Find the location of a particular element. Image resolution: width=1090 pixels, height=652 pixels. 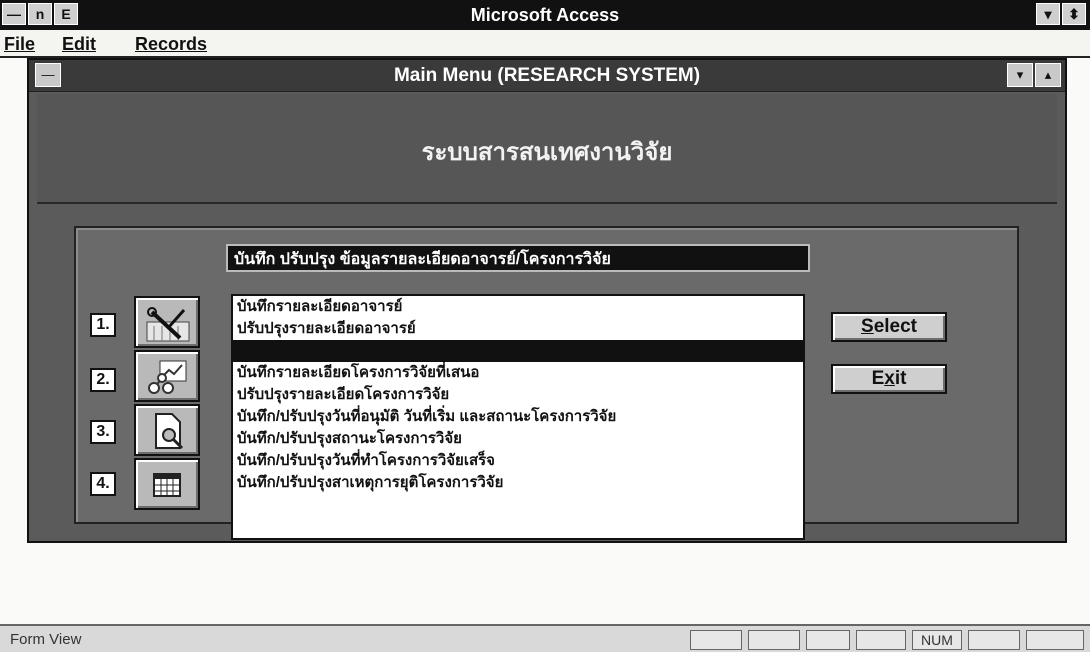

list-item: บันทึก/ปรับปรุงสถานะโครงการวิจัย is located at coordinates (518, 439).